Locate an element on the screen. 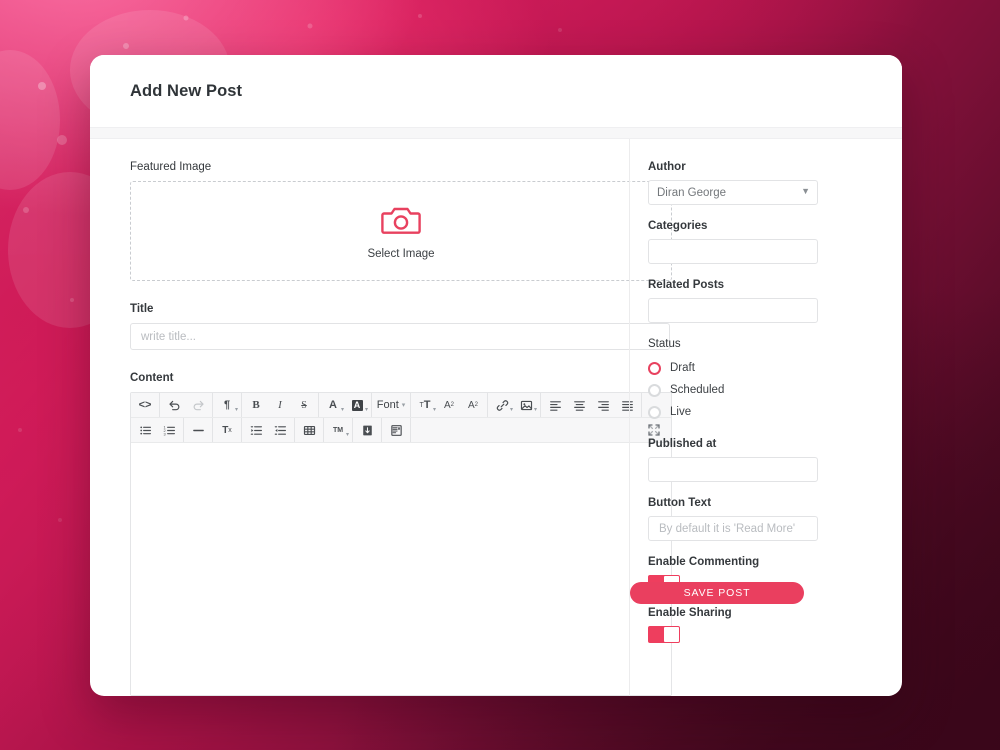  toolbar-group: TM ▾ is located at coordinates (338, 430).